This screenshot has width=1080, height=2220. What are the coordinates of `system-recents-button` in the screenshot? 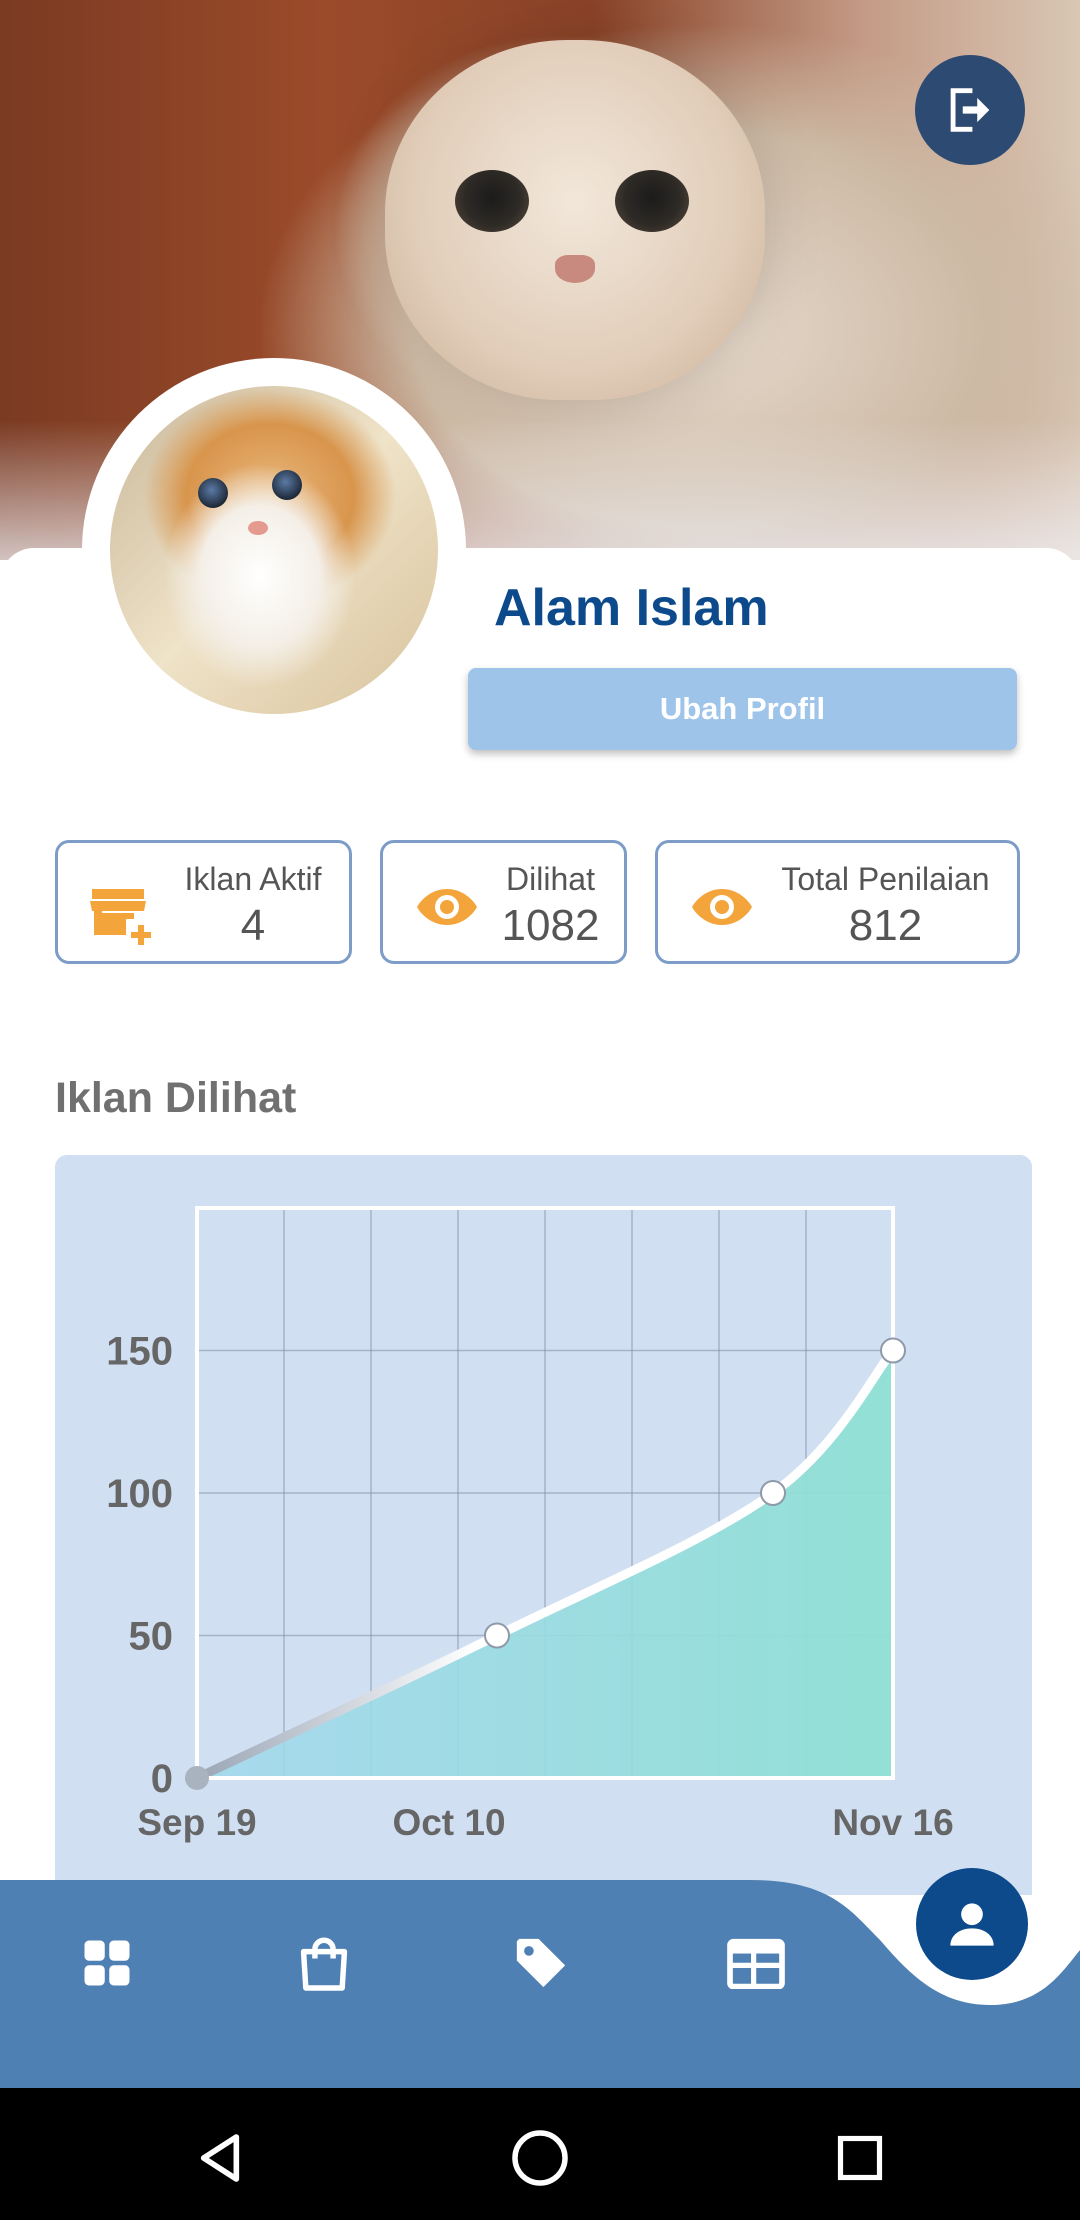 It's located at (860, 2158).